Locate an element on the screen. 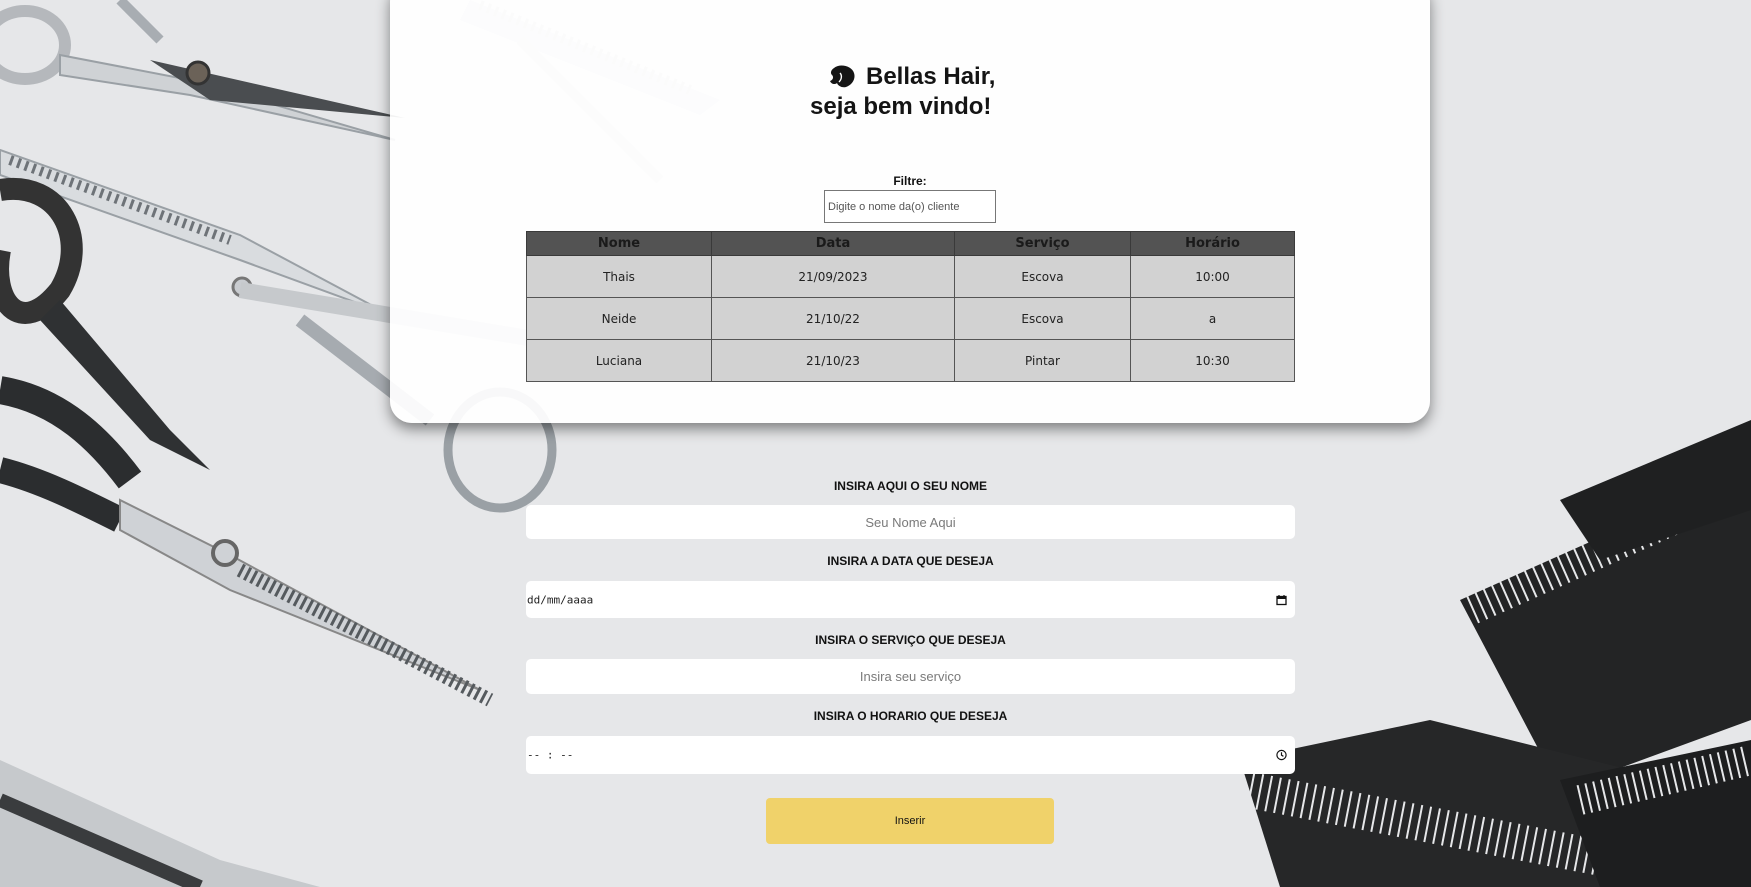  name-input is located at coordinates (910, 522).